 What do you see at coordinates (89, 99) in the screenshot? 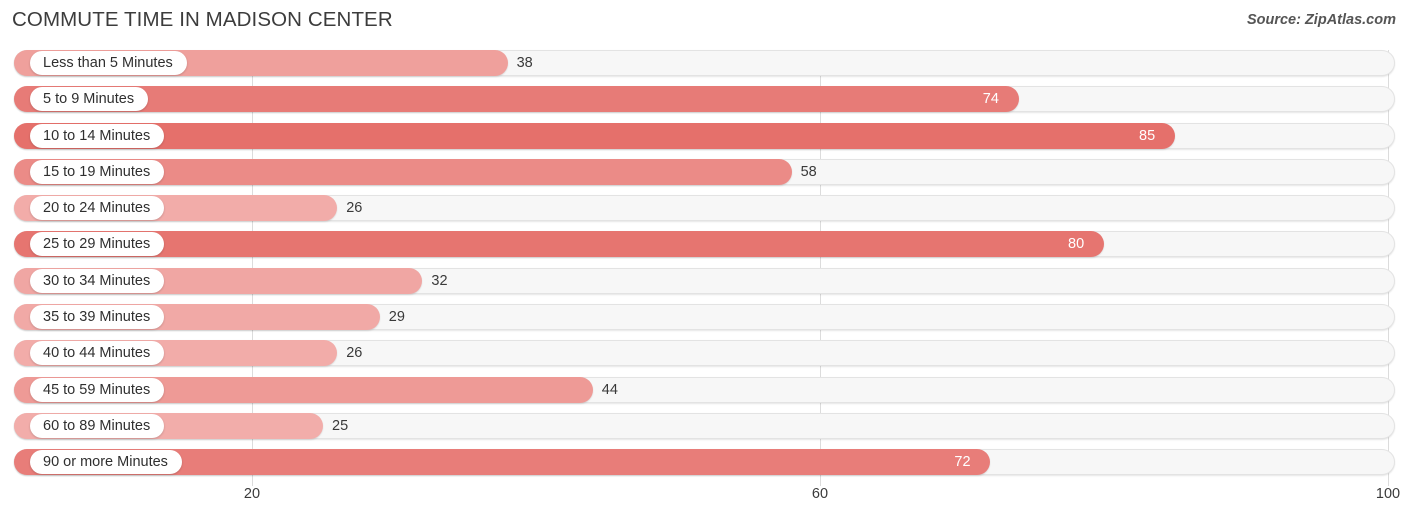
I see `bar-category-label: 5 to 9 Minutes` at bounding box center [89, 99].